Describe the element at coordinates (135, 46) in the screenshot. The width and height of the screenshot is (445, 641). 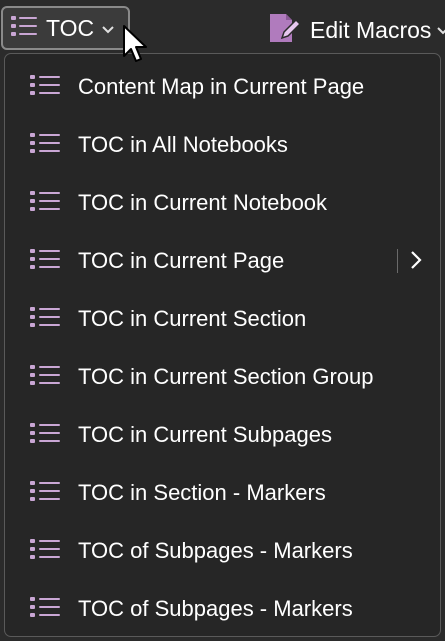
I see `mouse-pointer-icon` at that location.